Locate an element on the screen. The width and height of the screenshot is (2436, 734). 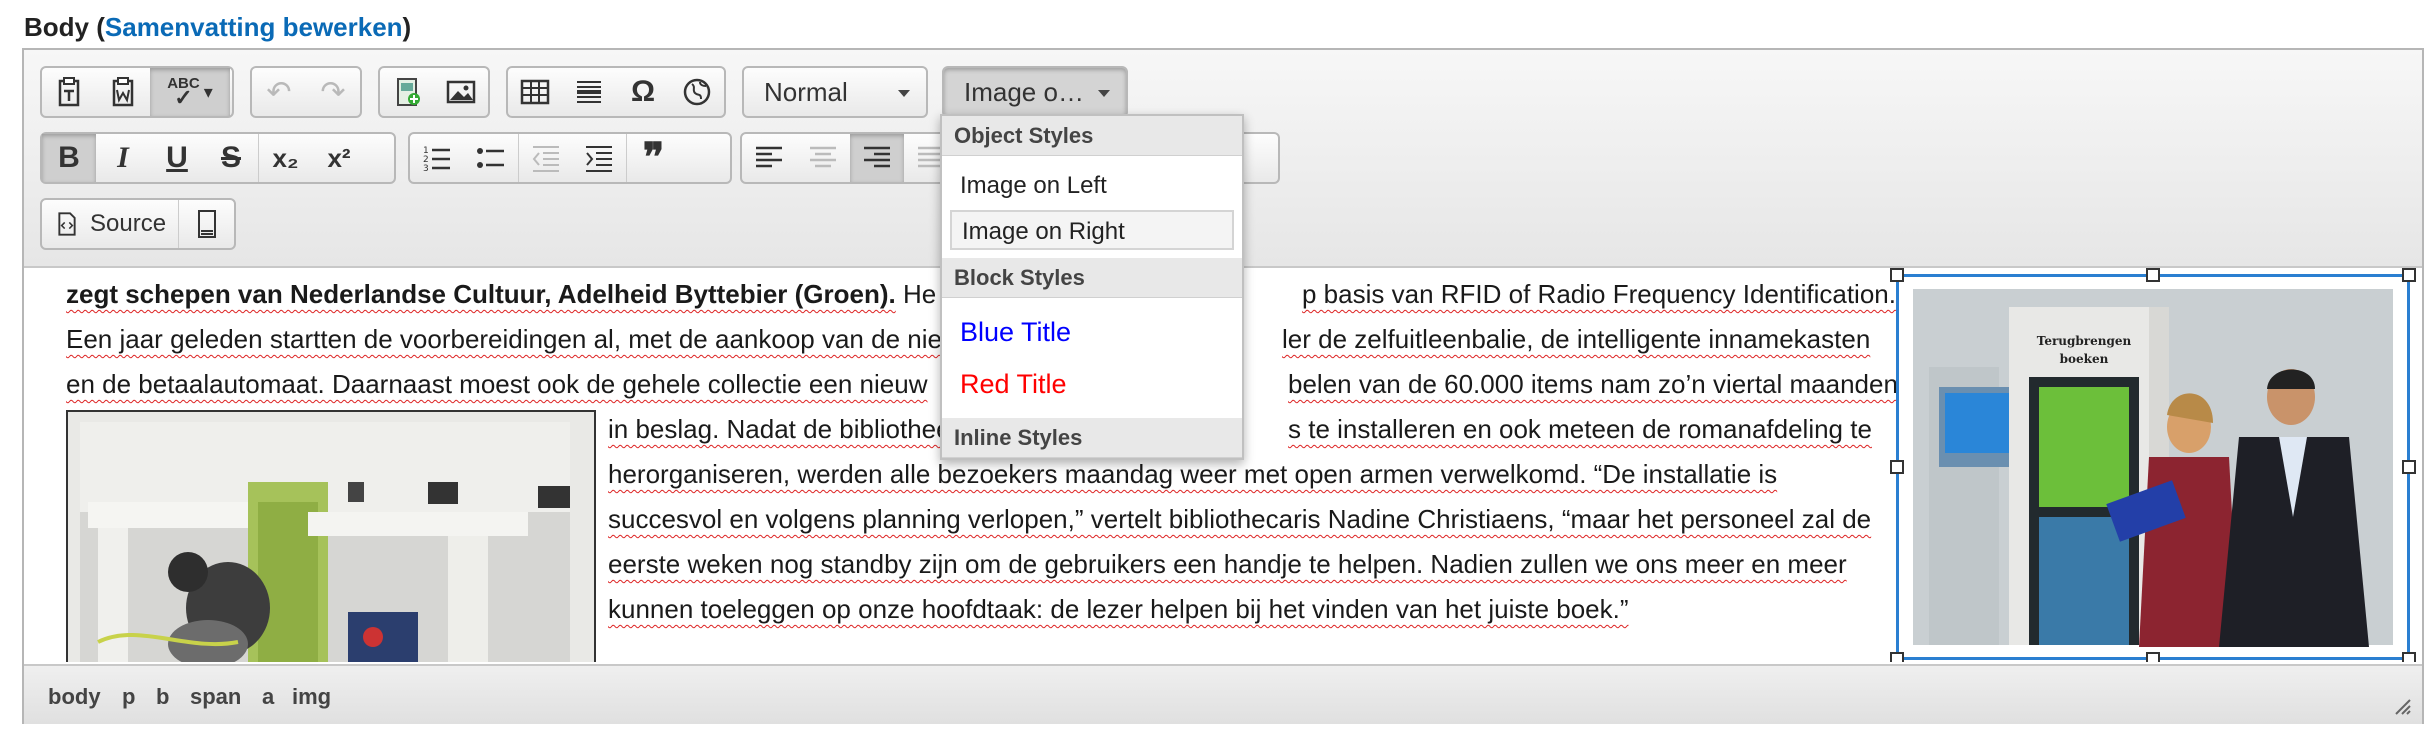
path-img: img is located at coordinates (311, 697).